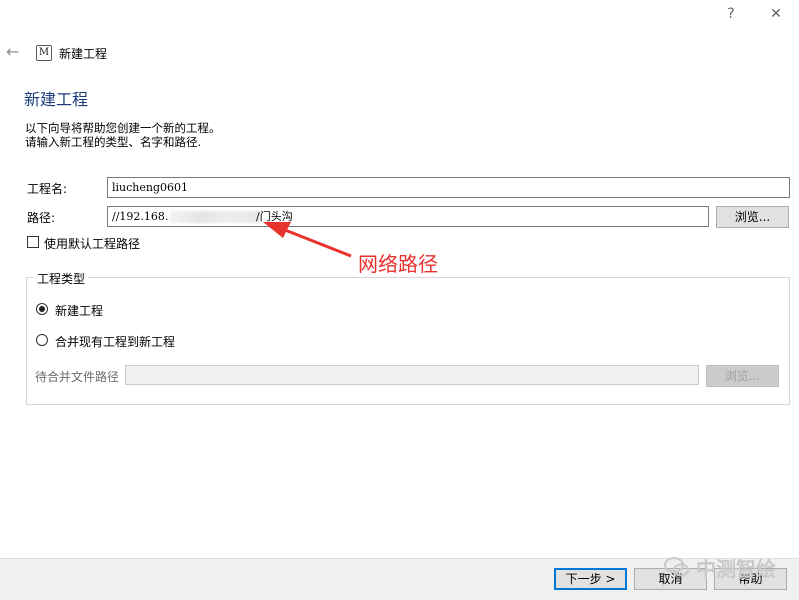 The image size is (799, 600). I want to click on path-prefix-text: //192.168., so click(140, 216).